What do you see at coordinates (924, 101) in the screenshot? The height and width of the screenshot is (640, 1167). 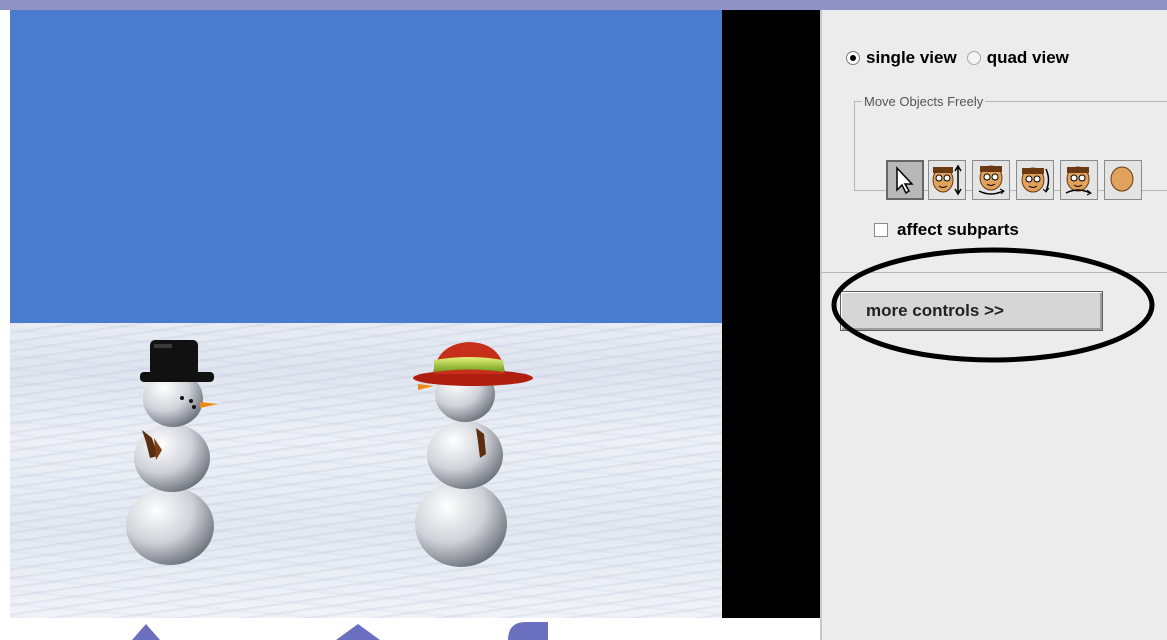 I see `move-objects-group-title: Move Objects Freely` at bounding box center [924, 101].